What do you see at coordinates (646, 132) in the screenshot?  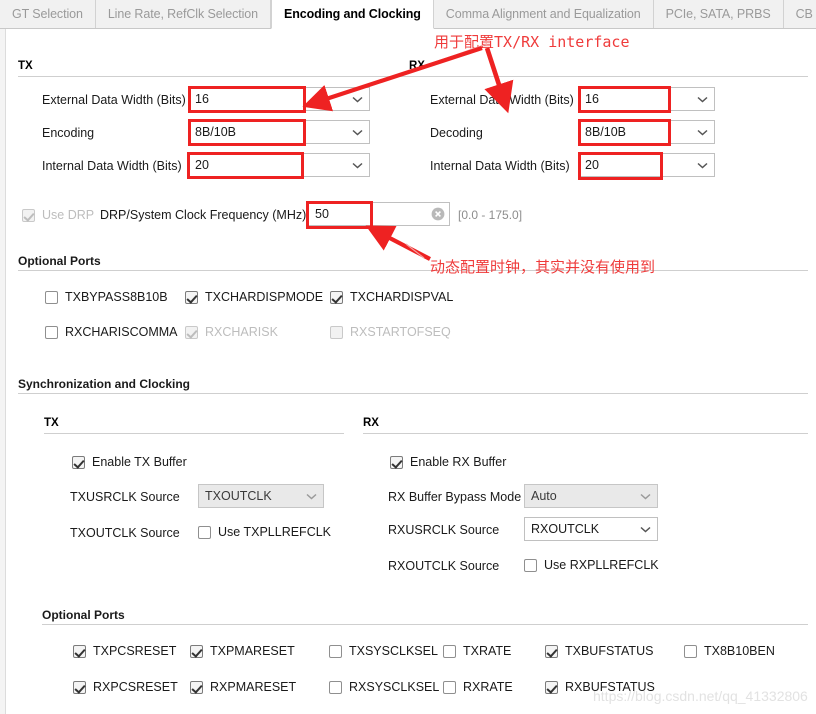 I see `rx-decoding-combo: 8B/10B` at bounding box center [646, 132].